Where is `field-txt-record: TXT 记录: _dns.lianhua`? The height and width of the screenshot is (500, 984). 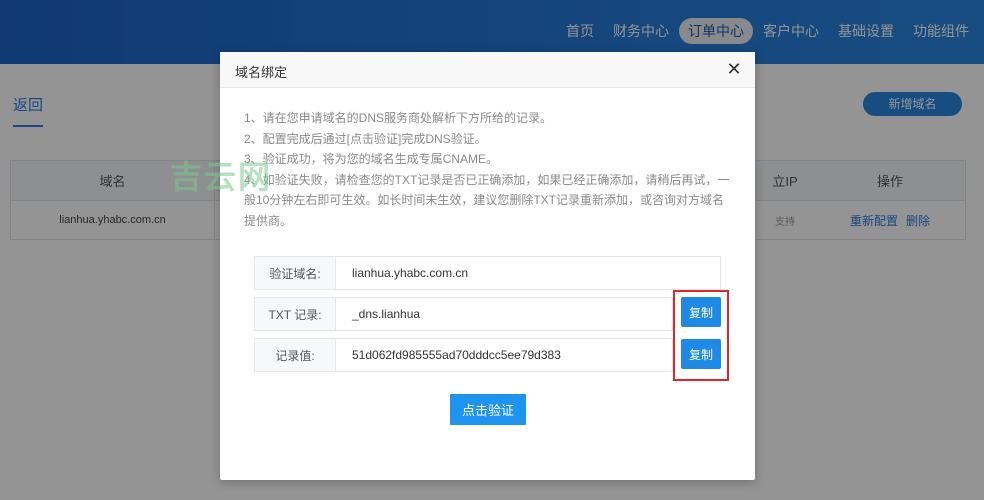 field-txt-record: TXT 记录: _dns.lianhua is located at coordinates (463, 314).